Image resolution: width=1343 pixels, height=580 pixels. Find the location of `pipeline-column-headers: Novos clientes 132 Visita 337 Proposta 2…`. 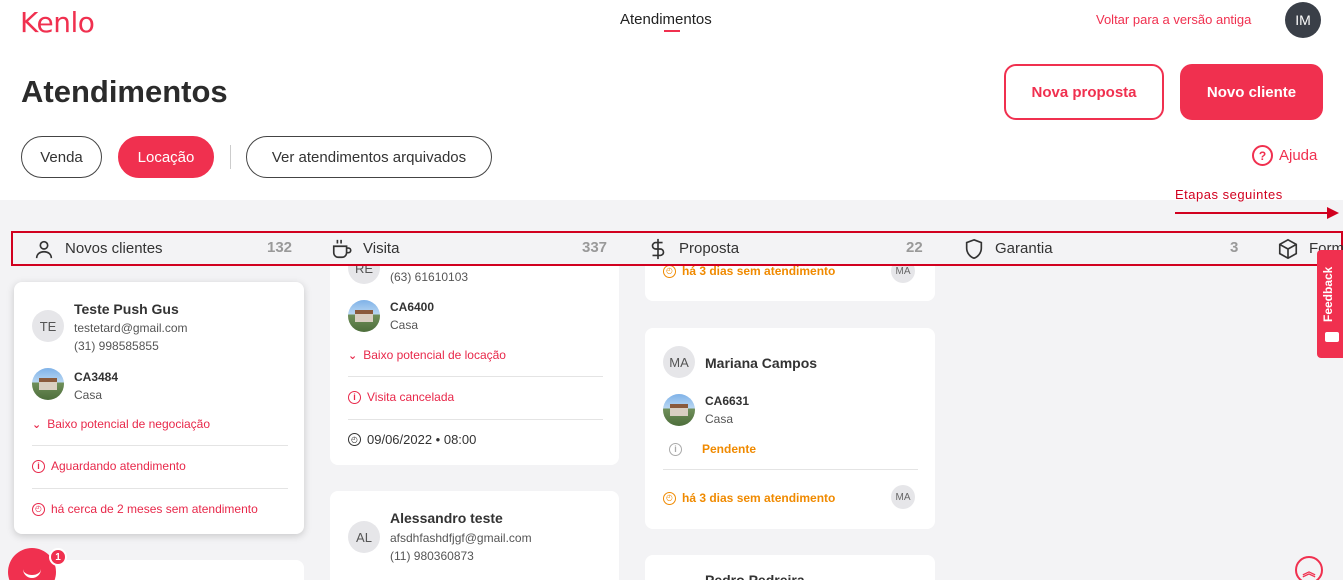

pipeline-column-headers: Novos clientes 132 Visita 337 Proposta 2… is located at coordinates (677, 248).